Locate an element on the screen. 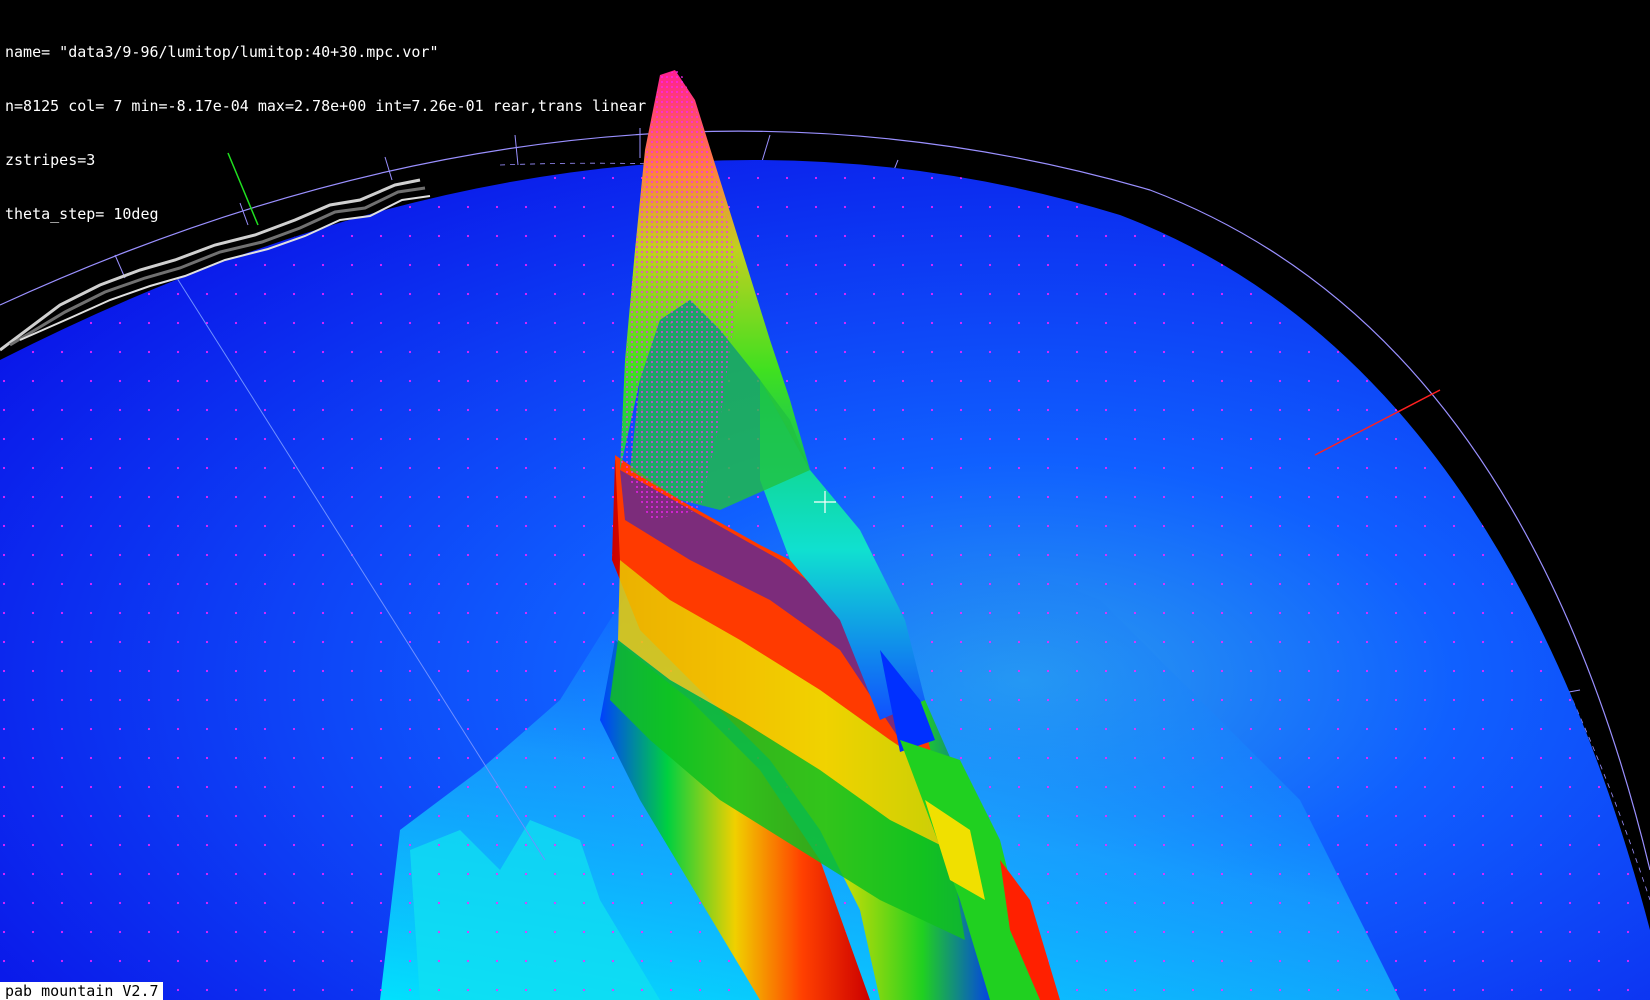 This screenshot has height=1000, width=1650. version-label: pab mountain V2.7 is located at coordinates (81, 991).